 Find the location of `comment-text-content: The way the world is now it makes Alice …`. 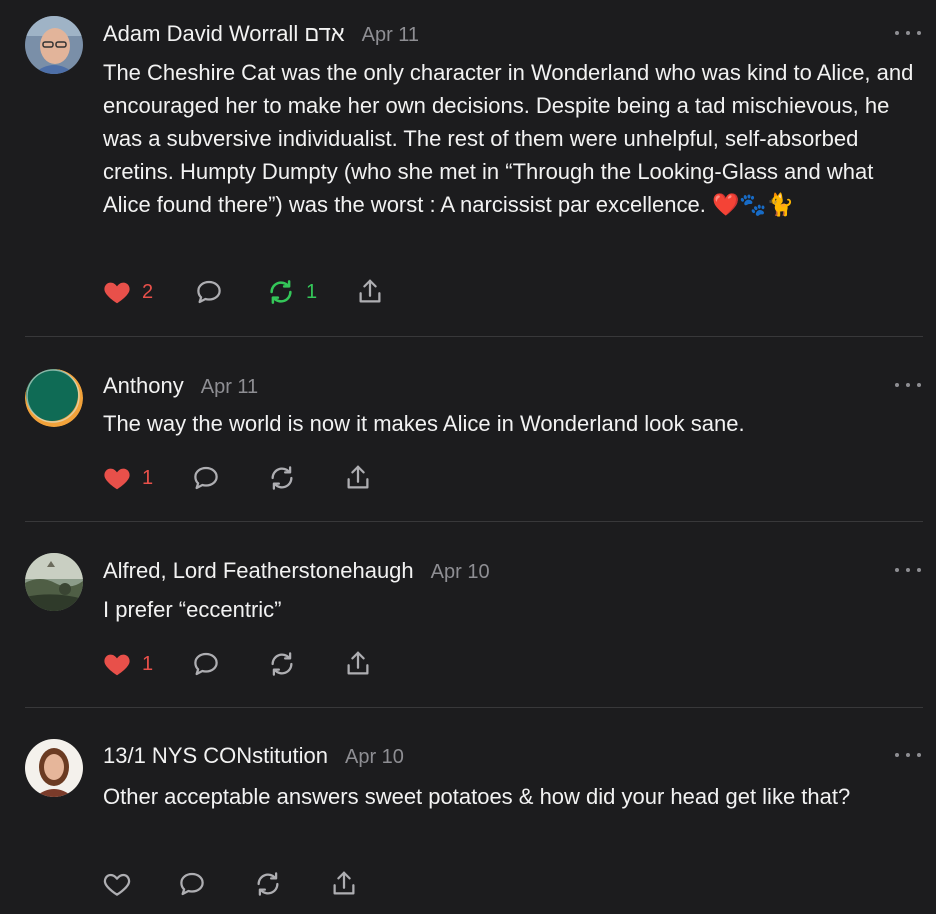

comment-text-content: The way the world is now it makes Alice … is located at coordinates (424, 423).